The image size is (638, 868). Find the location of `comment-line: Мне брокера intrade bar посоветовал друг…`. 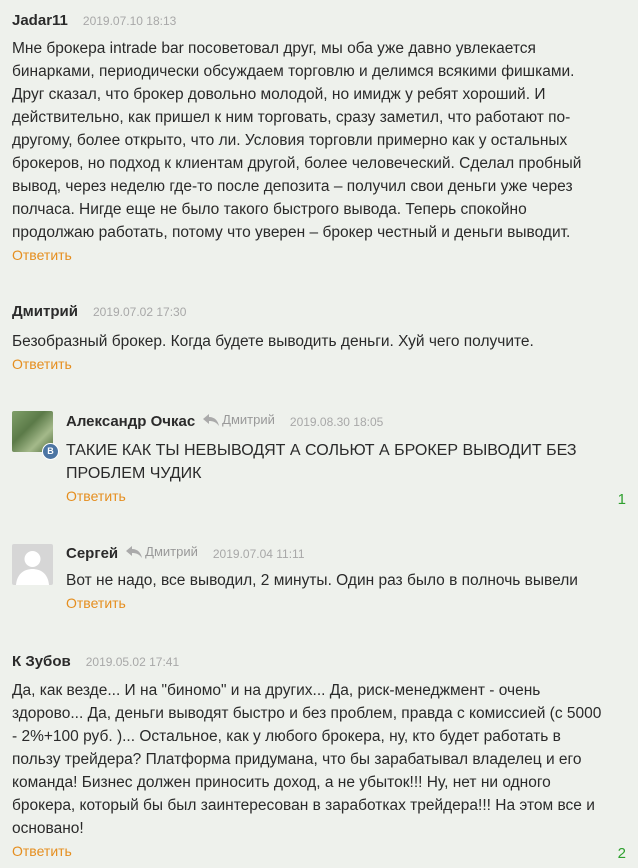

comment-line: Мне брокера intrade bar посоветовал друг… is located at coordinates (274, 48).